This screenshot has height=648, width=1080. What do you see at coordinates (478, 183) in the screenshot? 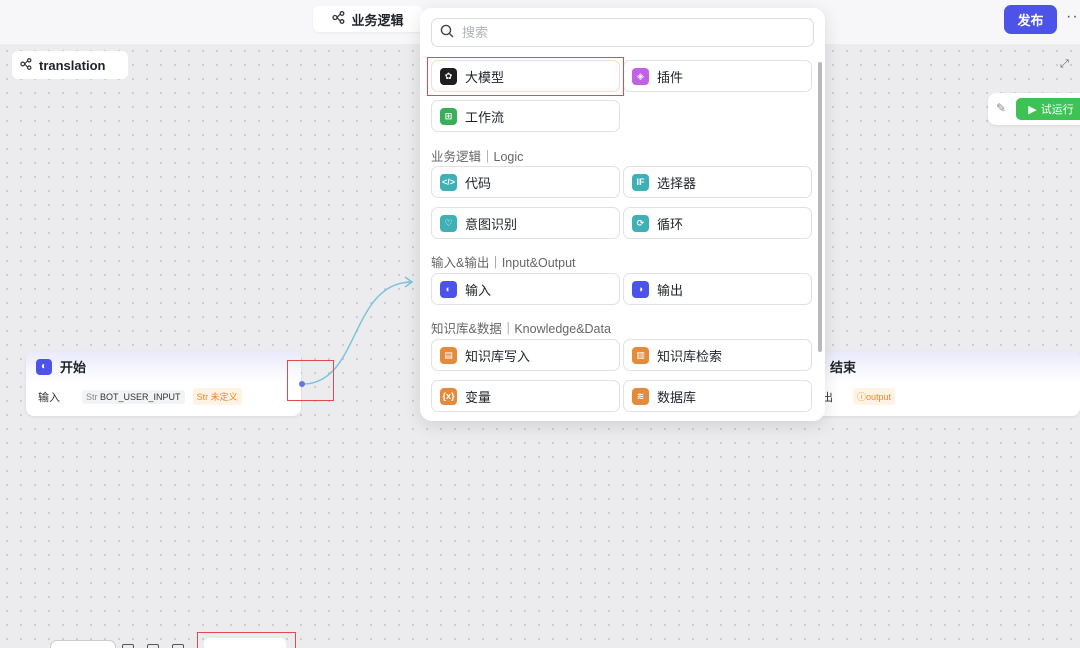
I see `node-item-label: 代码` at bounding box center [478, 183].